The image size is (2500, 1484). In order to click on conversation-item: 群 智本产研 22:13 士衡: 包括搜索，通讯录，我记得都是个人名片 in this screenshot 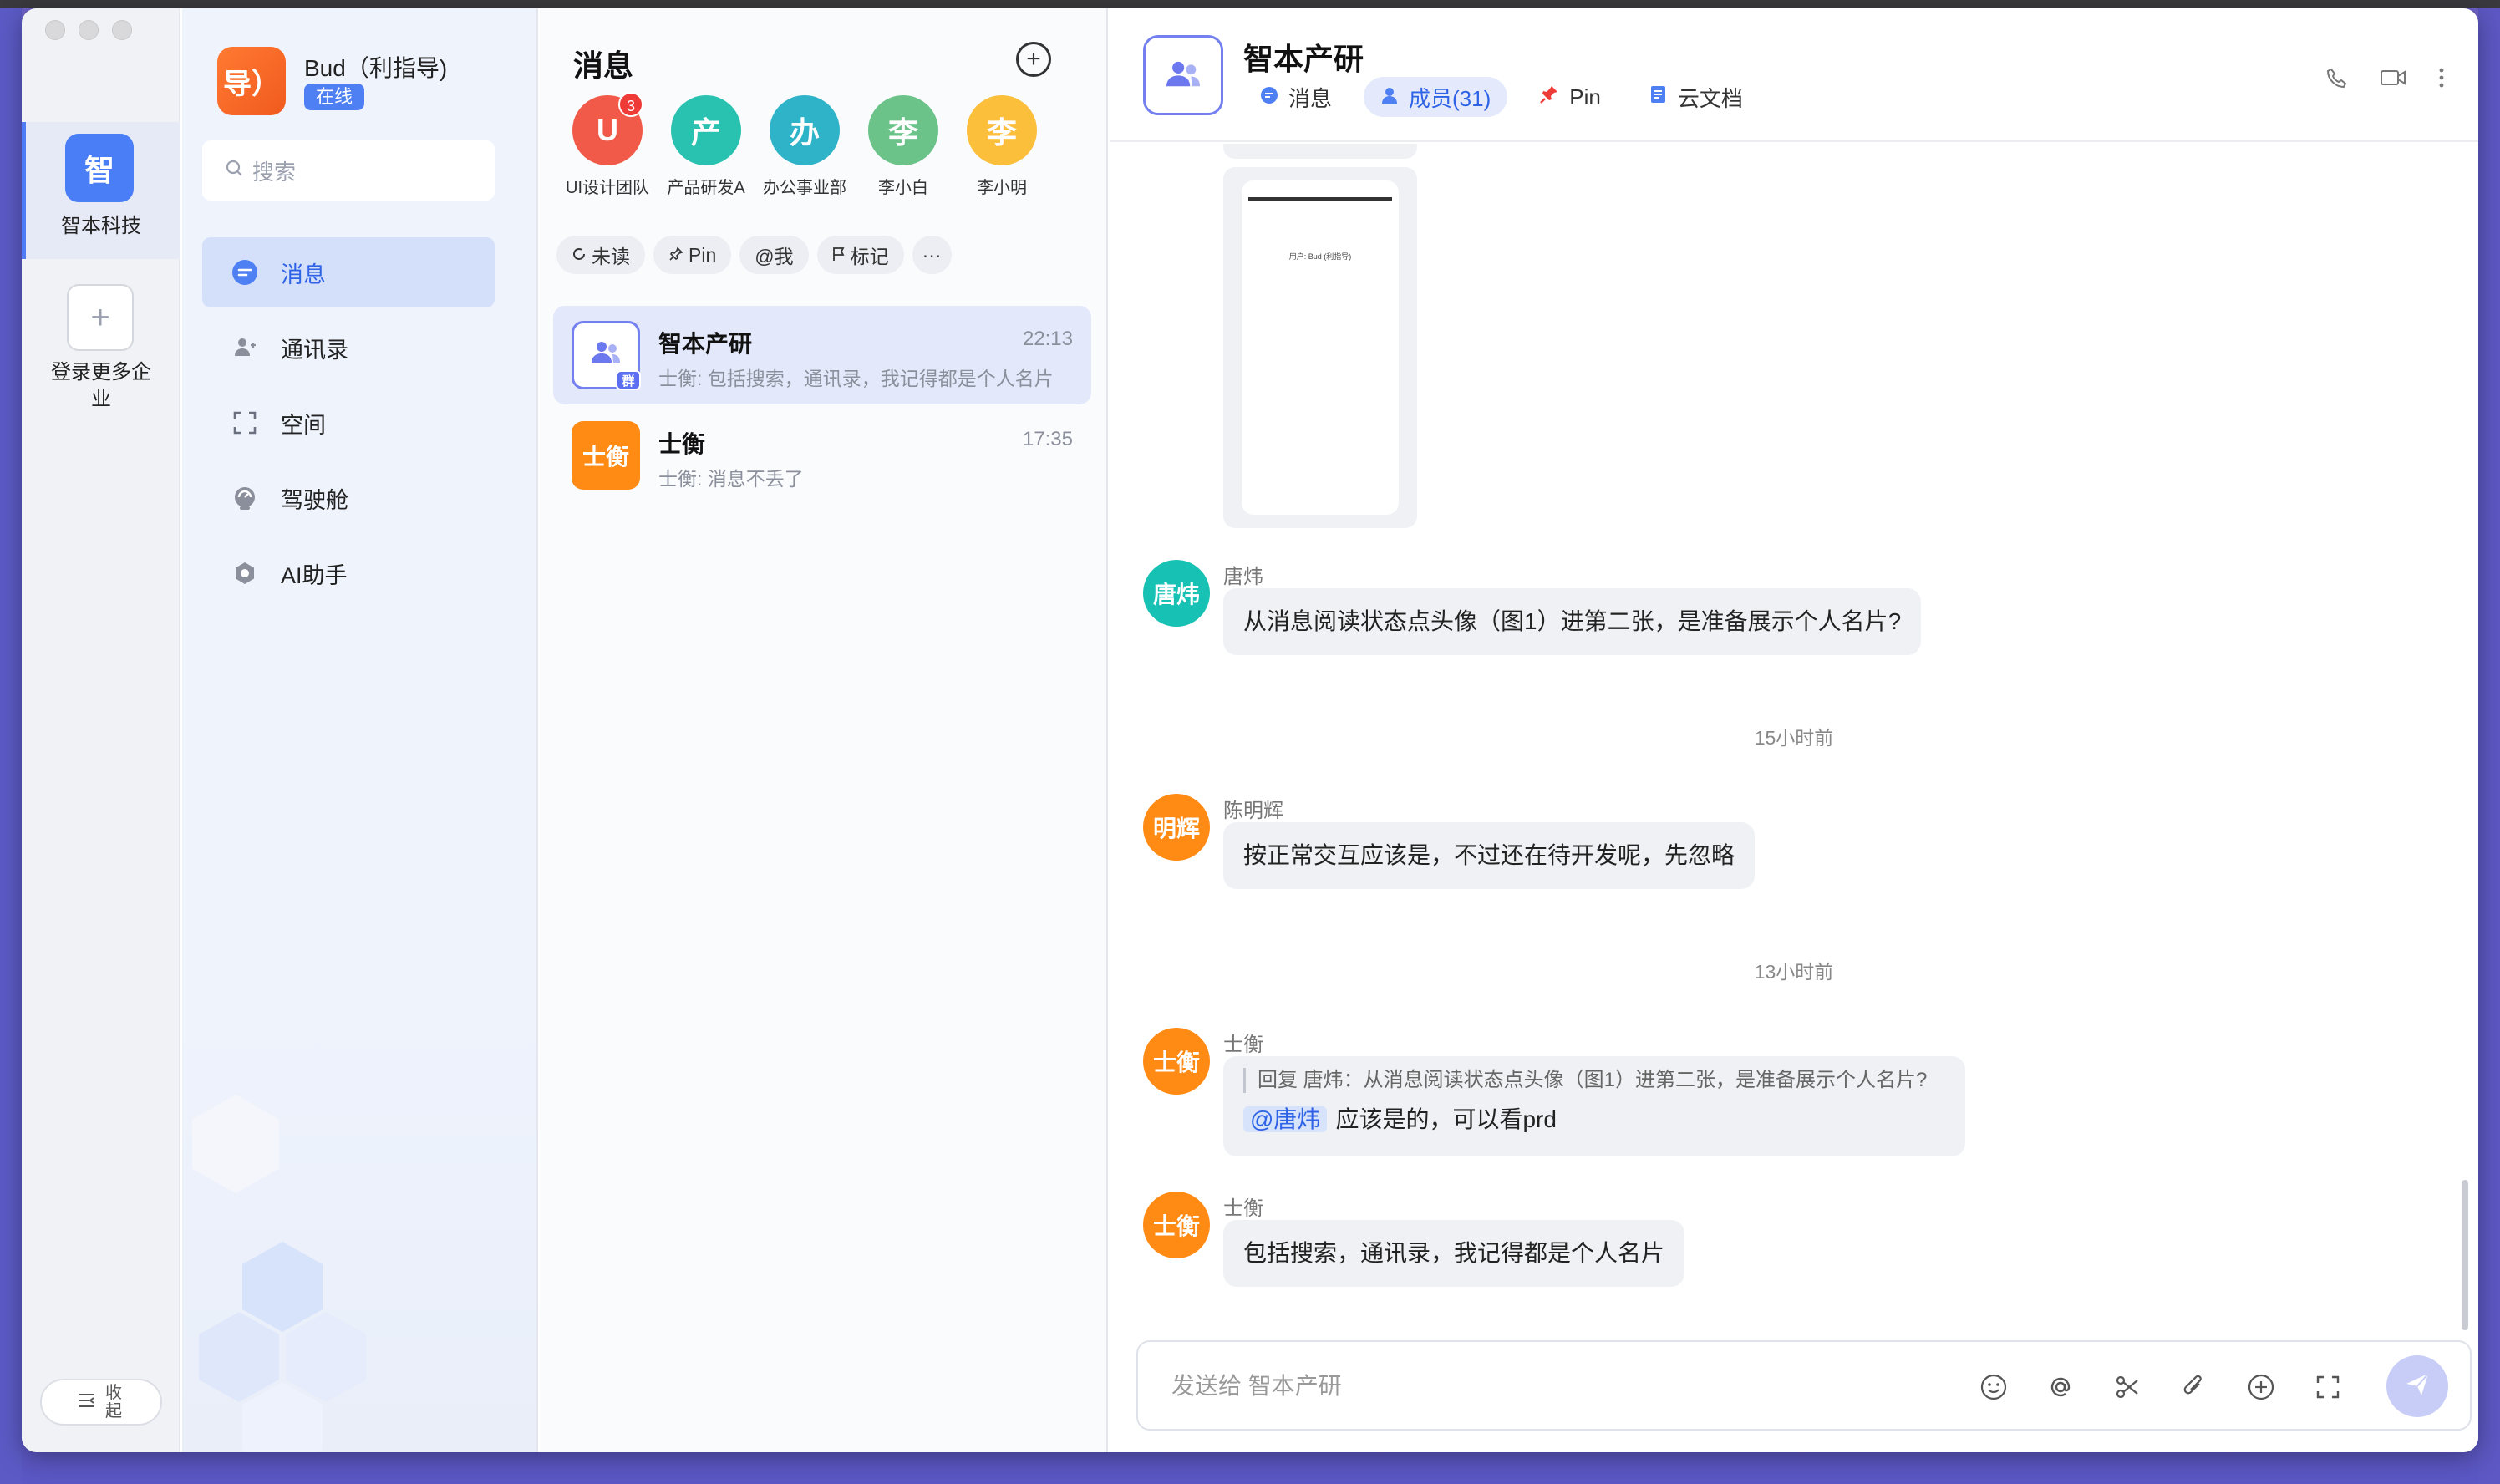, I will do `click(822, 355)`.